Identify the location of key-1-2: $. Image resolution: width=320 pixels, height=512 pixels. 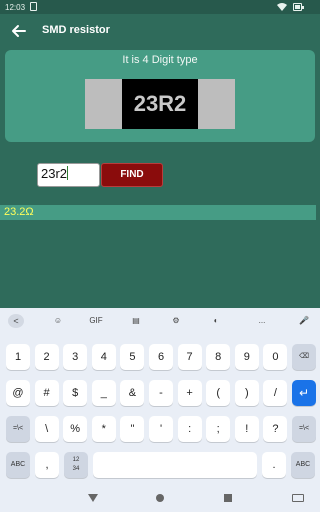
(75, 393).